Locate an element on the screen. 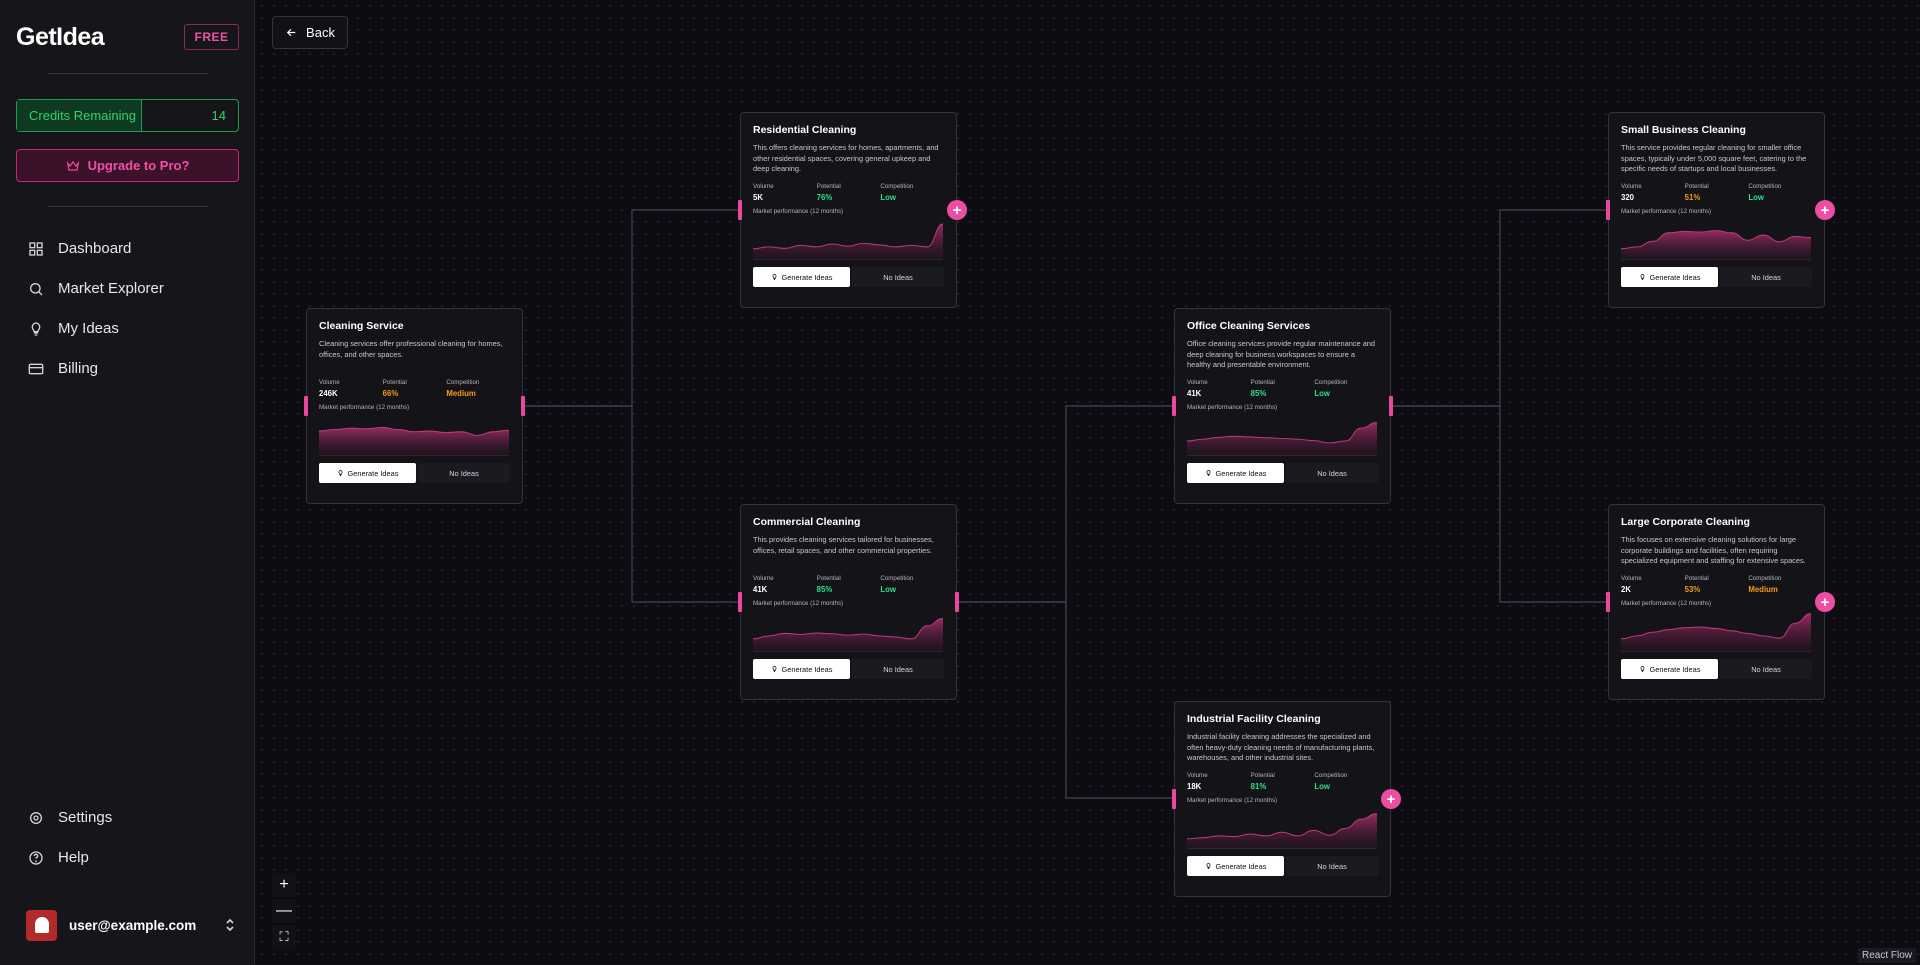  fit-view-button: ⛶ is located at coordinates (284, 937).